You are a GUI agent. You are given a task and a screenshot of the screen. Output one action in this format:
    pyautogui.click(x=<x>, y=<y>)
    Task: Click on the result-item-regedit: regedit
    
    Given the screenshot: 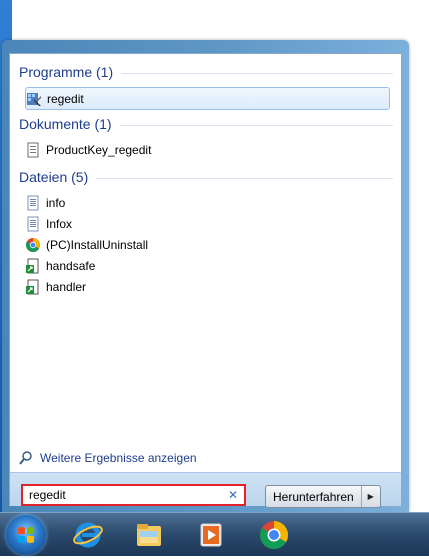 What is the action you would take?
    pyautogui.click(x=207, y=98)
    